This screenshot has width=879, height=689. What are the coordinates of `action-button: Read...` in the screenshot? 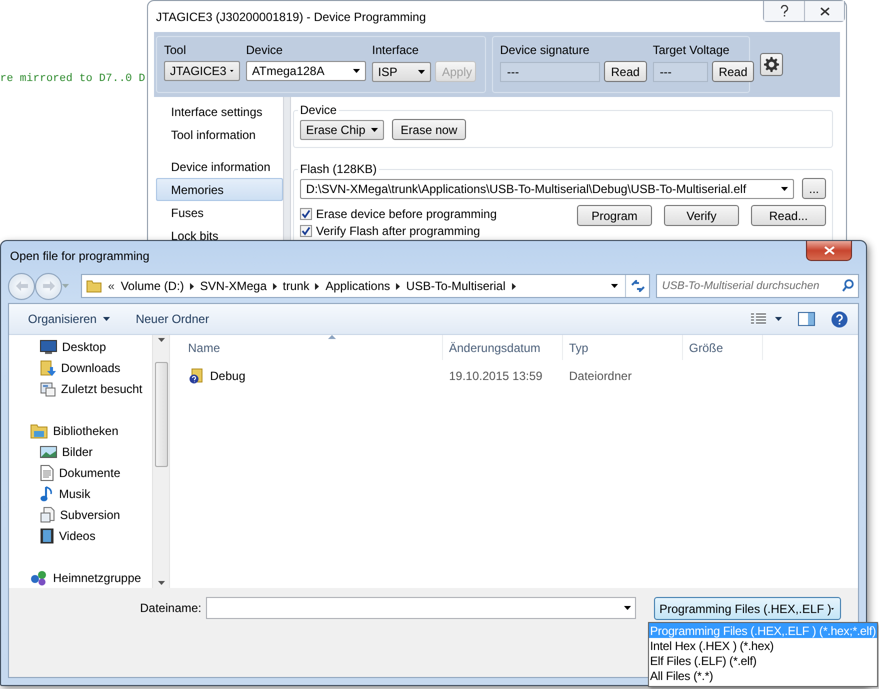 It's located at (788, 215).